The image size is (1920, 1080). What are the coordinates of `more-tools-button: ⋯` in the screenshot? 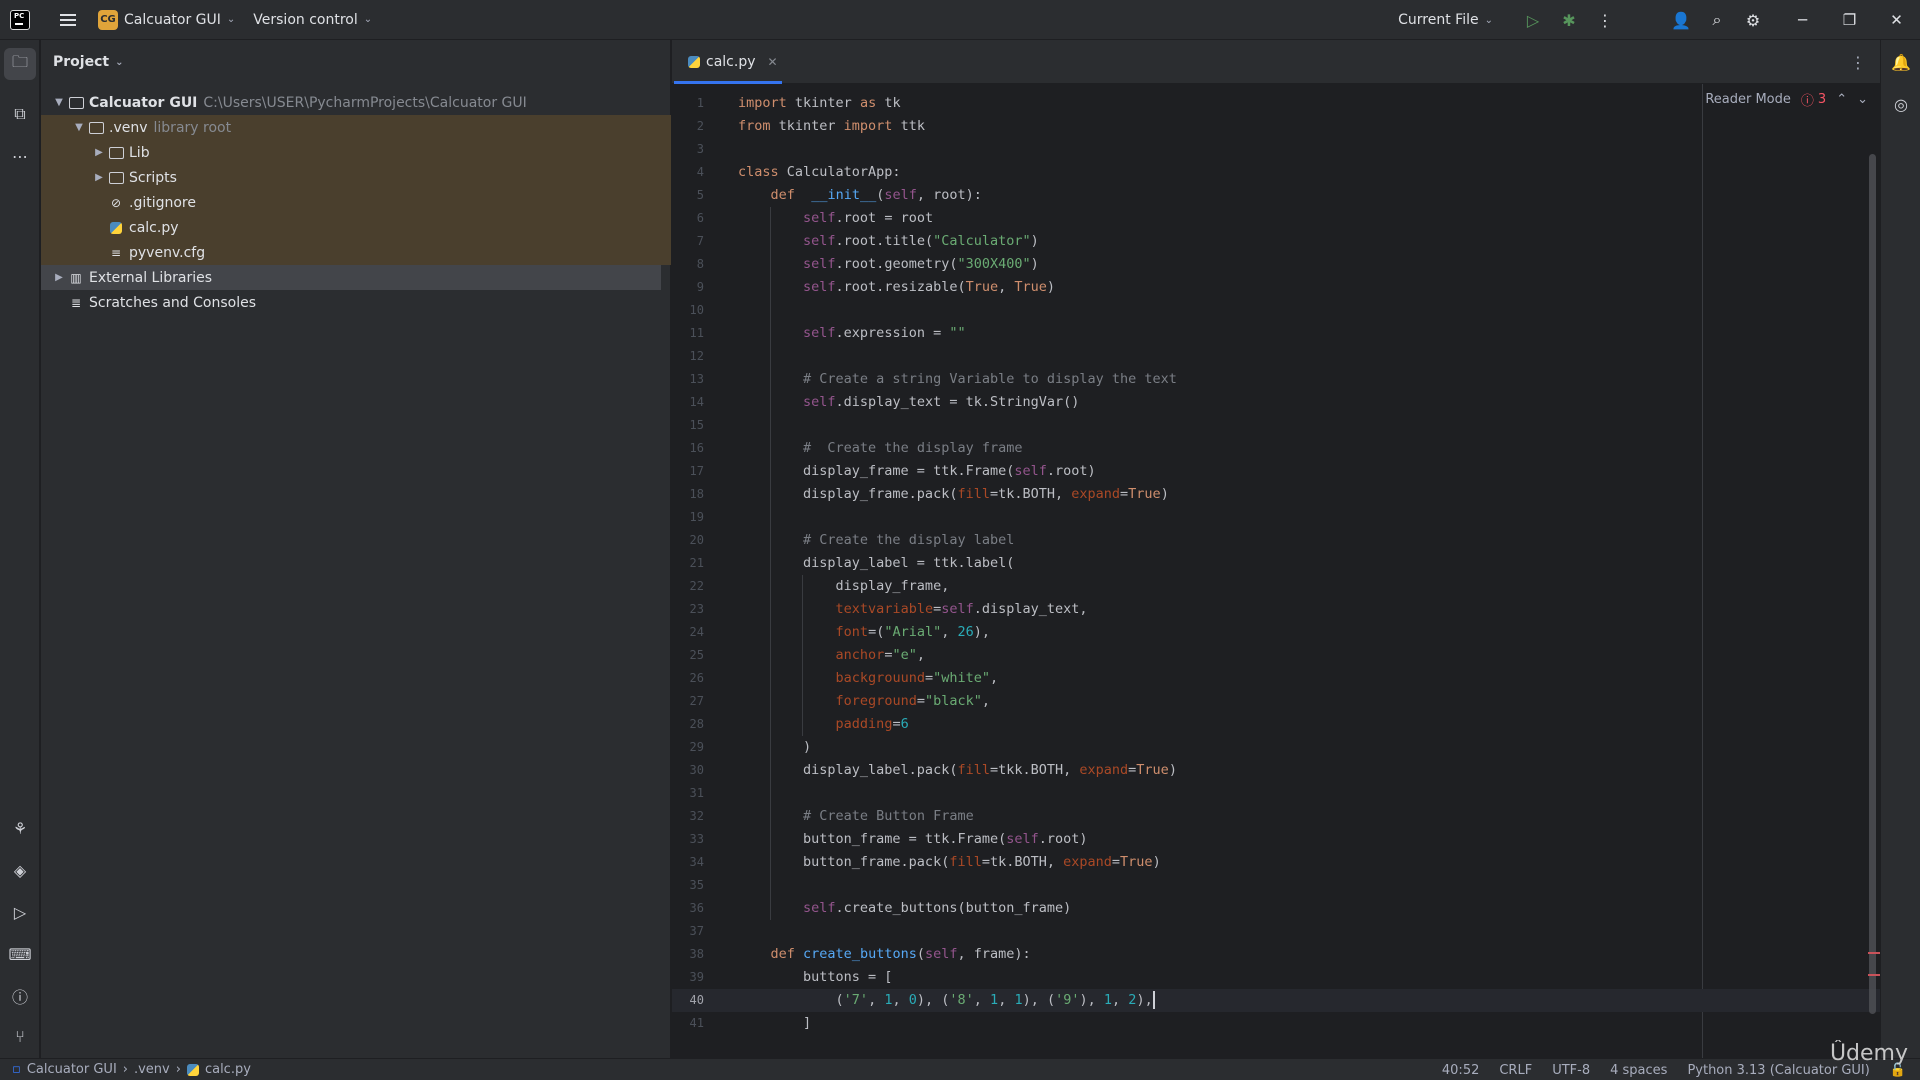 It's located at (20, 156).